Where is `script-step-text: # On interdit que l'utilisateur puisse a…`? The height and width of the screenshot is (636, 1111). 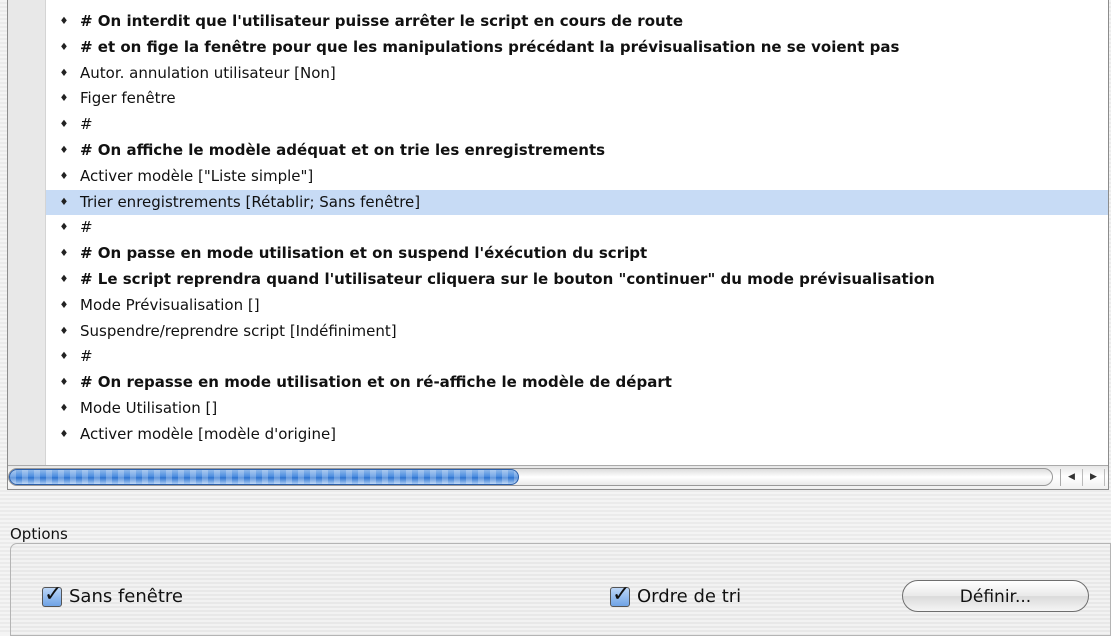
script-step-text: # On interdit que l'utilisateur puisse a… is located at coordinates (382, 21).